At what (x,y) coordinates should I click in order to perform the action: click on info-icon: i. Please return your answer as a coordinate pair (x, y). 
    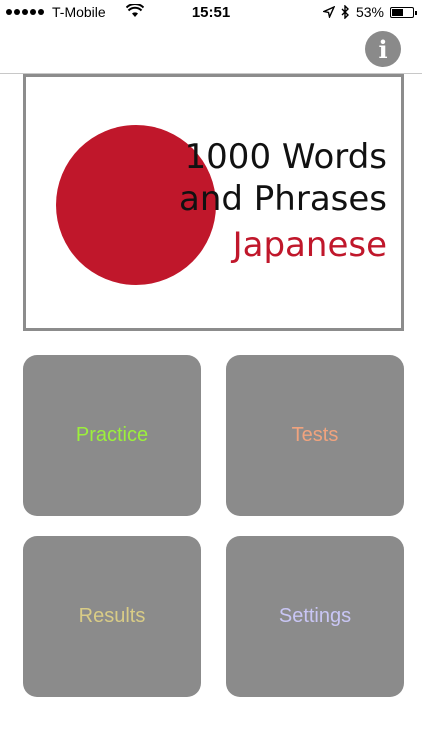
    Looking at the image, I should click on (382, 49).